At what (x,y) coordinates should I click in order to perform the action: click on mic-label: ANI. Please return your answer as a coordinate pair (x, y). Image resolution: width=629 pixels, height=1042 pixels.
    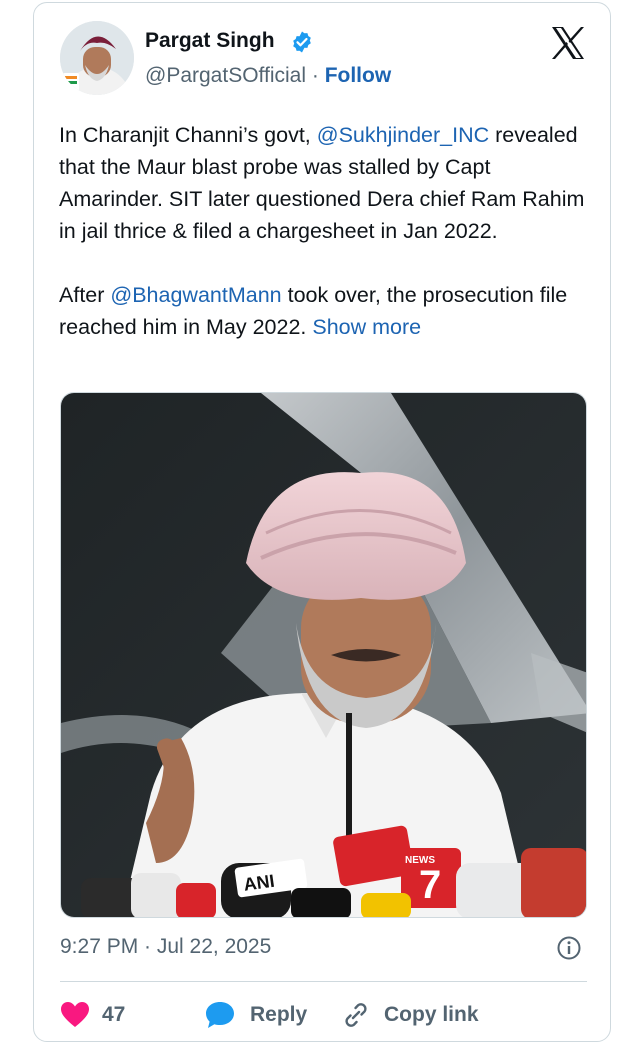
    Looking at the image, I should click on (258, 883).